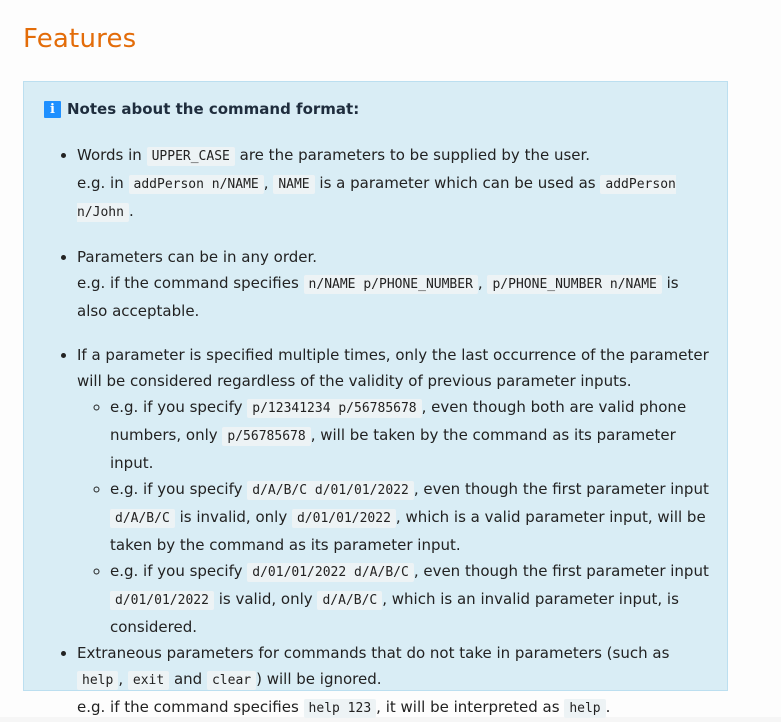 This screenshot has height=722, width=781. I want to click on inline-code: p/PHONE_NUMBER n/NAME, so click(574, 284).